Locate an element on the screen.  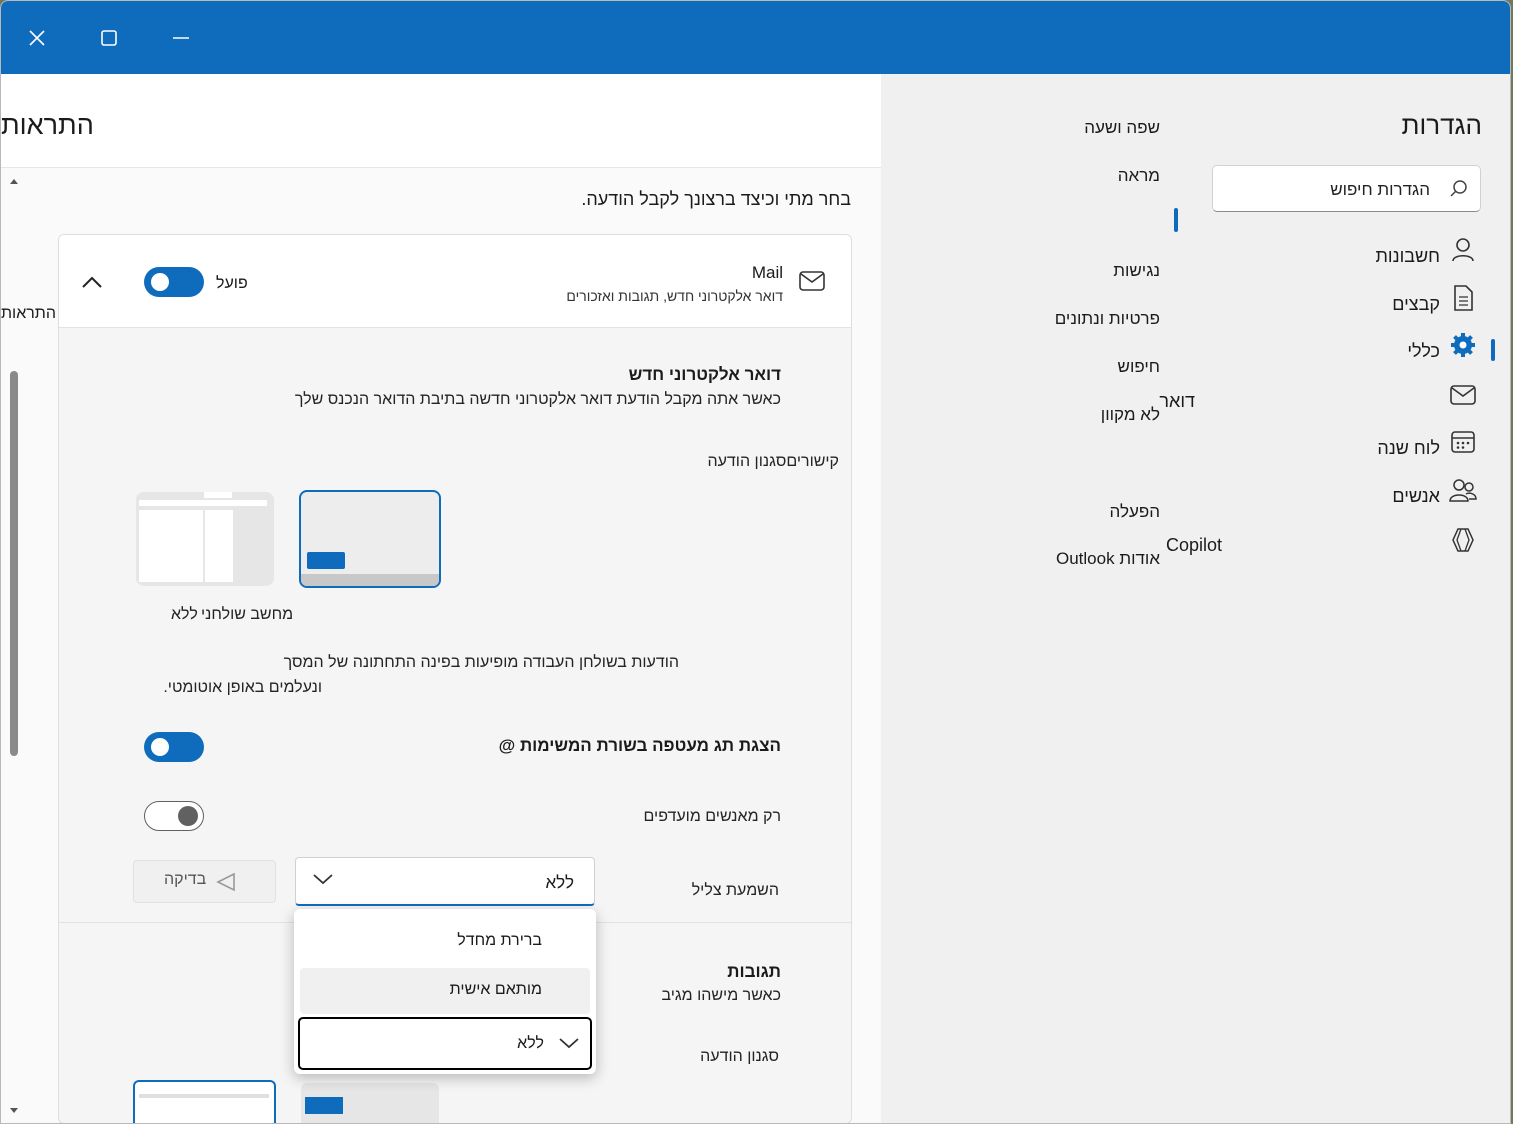
close-button is located at coordinates (37, 37).